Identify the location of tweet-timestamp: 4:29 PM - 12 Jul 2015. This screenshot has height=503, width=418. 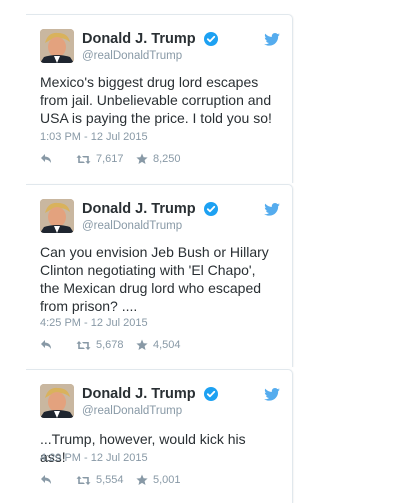
(94, 458).